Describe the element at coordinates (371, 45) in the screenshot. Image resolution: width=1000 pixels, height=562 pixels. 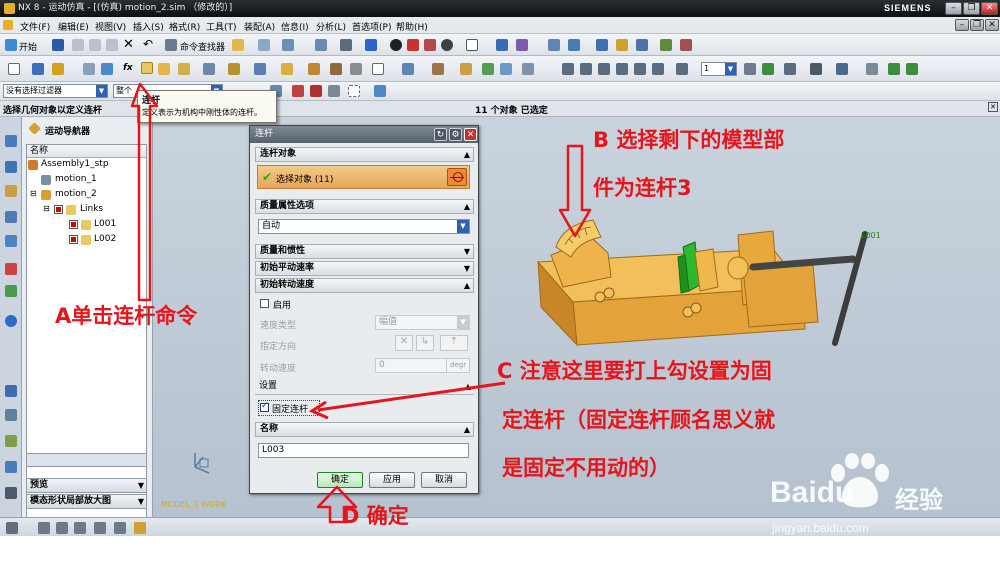
I see `shaded-icon` at that location.